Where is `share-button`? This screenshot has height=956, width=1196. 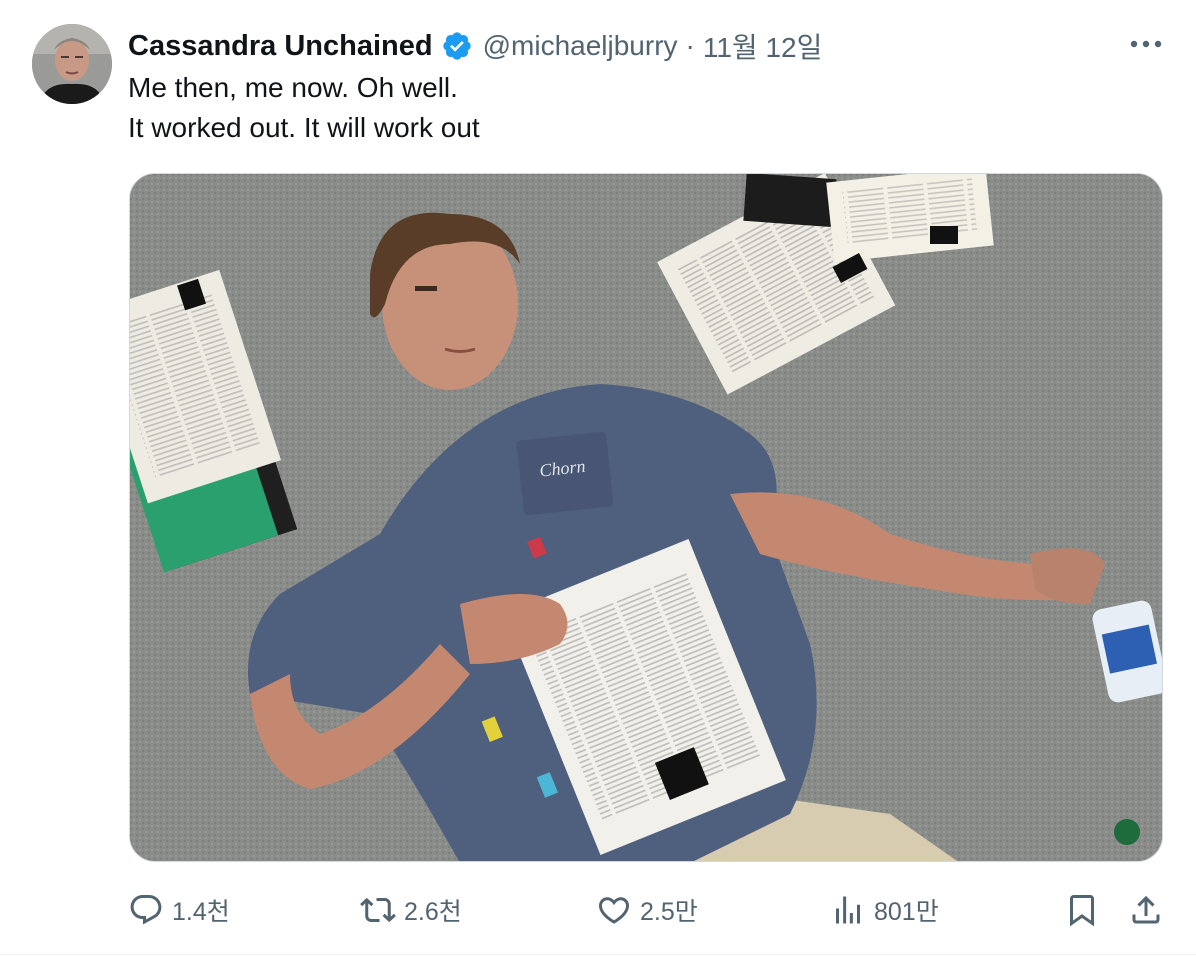
share-button is located at coordinates (1150, 910).